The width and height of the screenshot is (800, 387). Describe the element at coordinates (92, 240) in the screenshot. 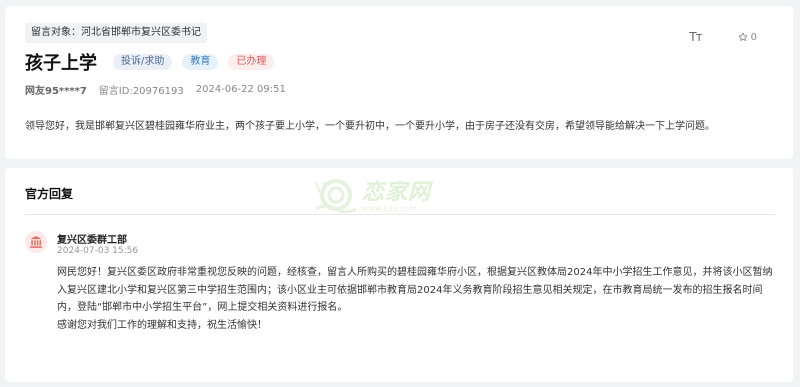

I see `reply-department: 复兴区委群工部` at that location.